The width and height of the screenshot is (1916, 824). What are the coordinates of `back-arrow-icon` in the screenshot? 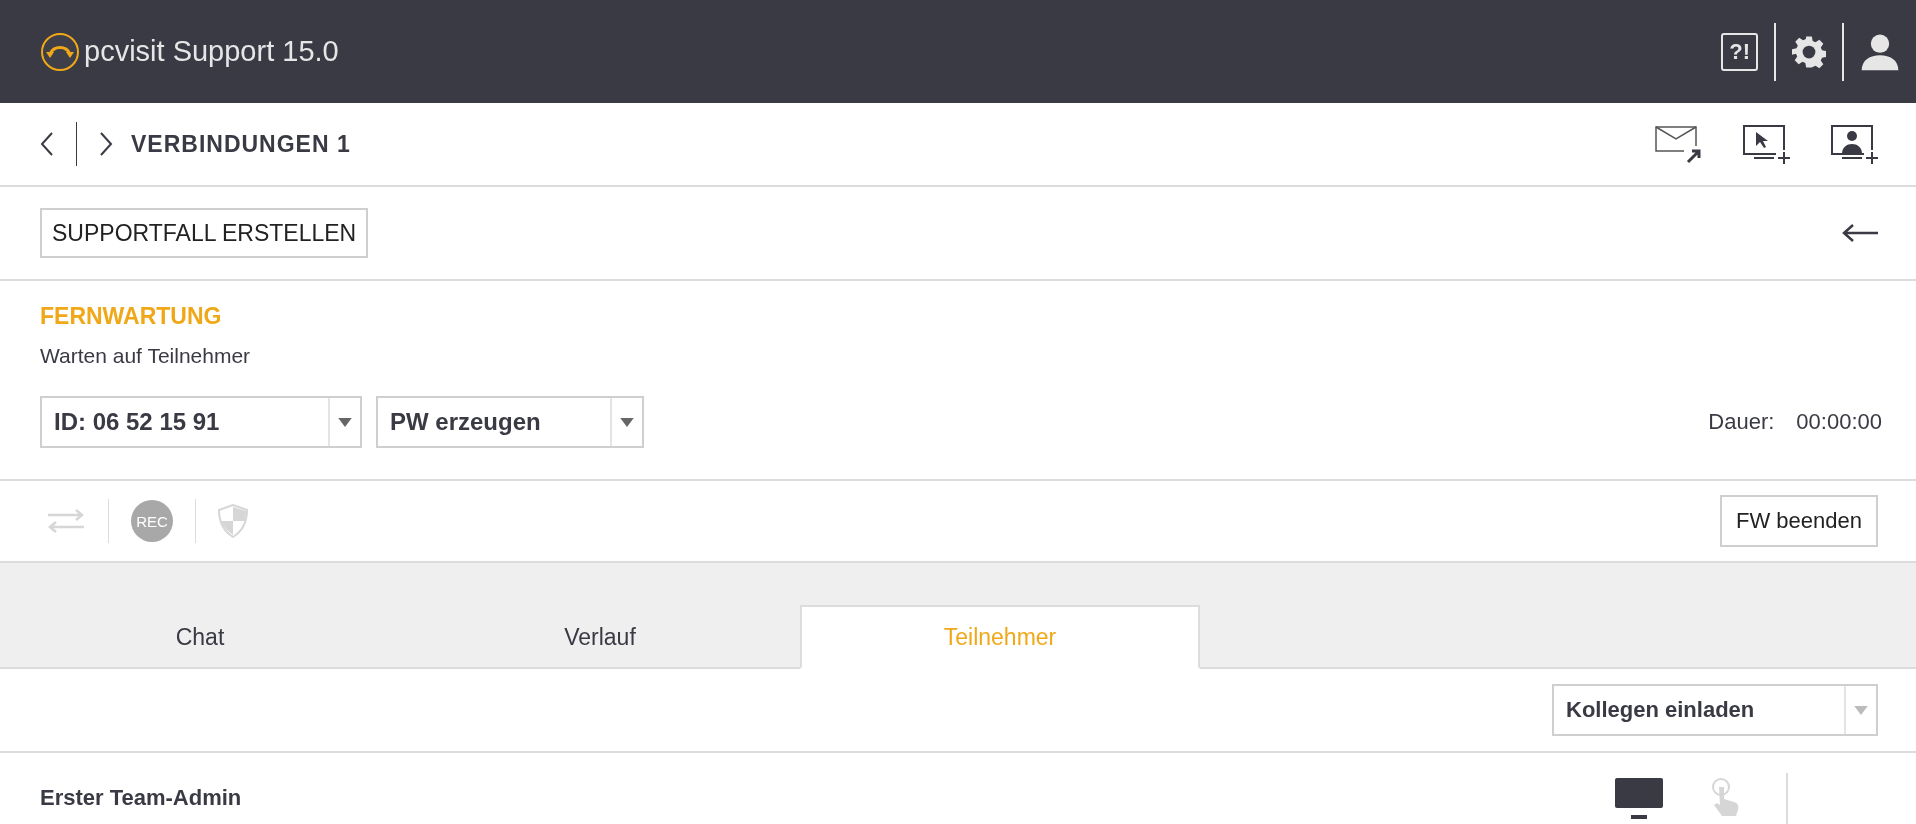 It's located at (1860, 233).